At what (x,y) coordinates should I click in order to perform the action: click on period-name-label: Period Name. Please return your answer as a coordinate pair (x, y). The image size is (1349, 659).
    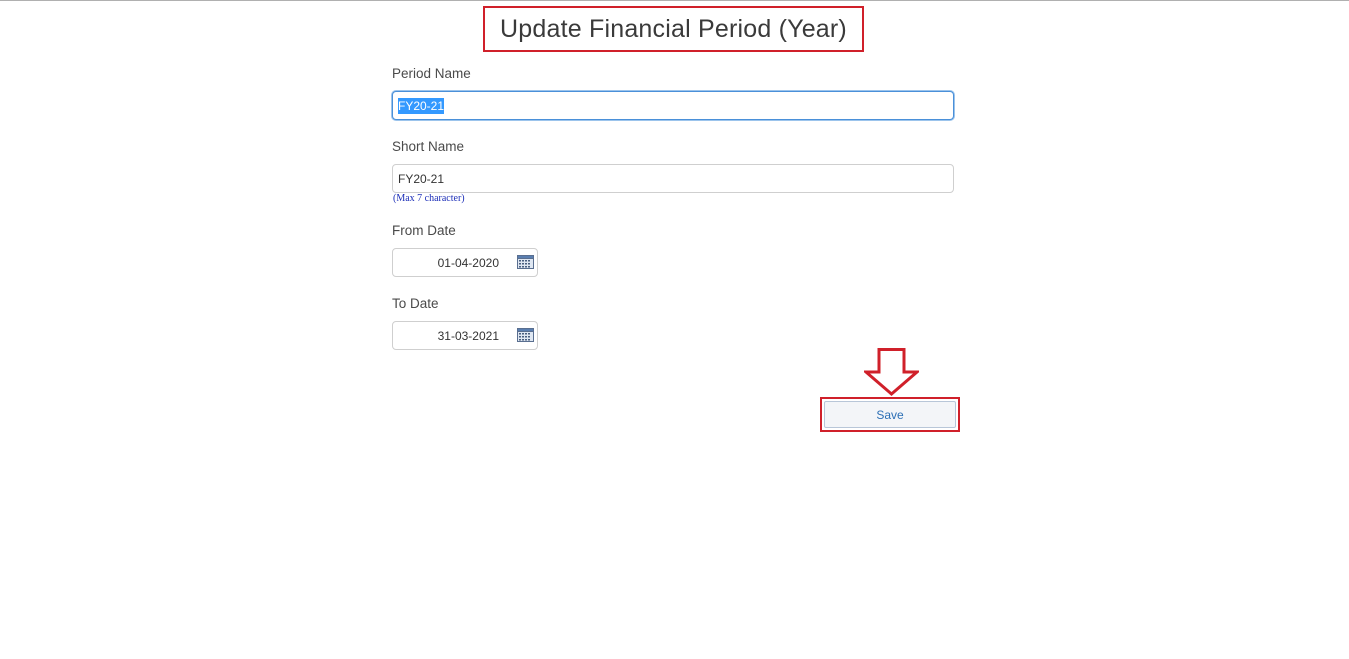
    Looking at the image, I should click on (431, 73).